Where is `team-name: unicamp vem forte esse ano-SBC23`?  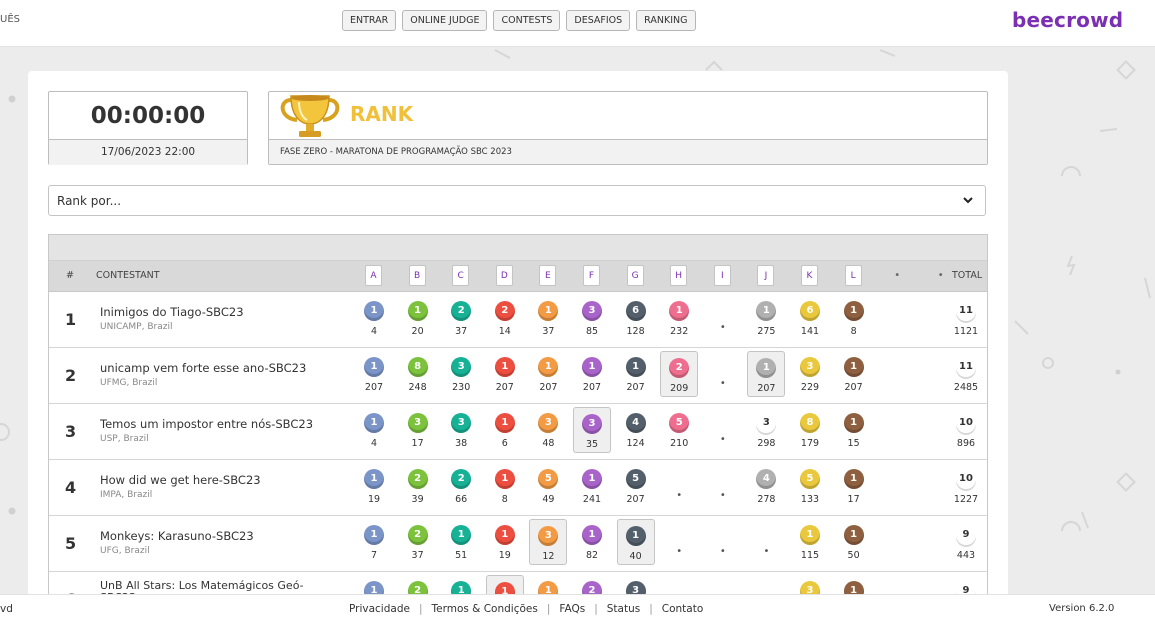 team-name: unicamp vem forte esse ano-SBC23 is located at coordinates (203, 368).